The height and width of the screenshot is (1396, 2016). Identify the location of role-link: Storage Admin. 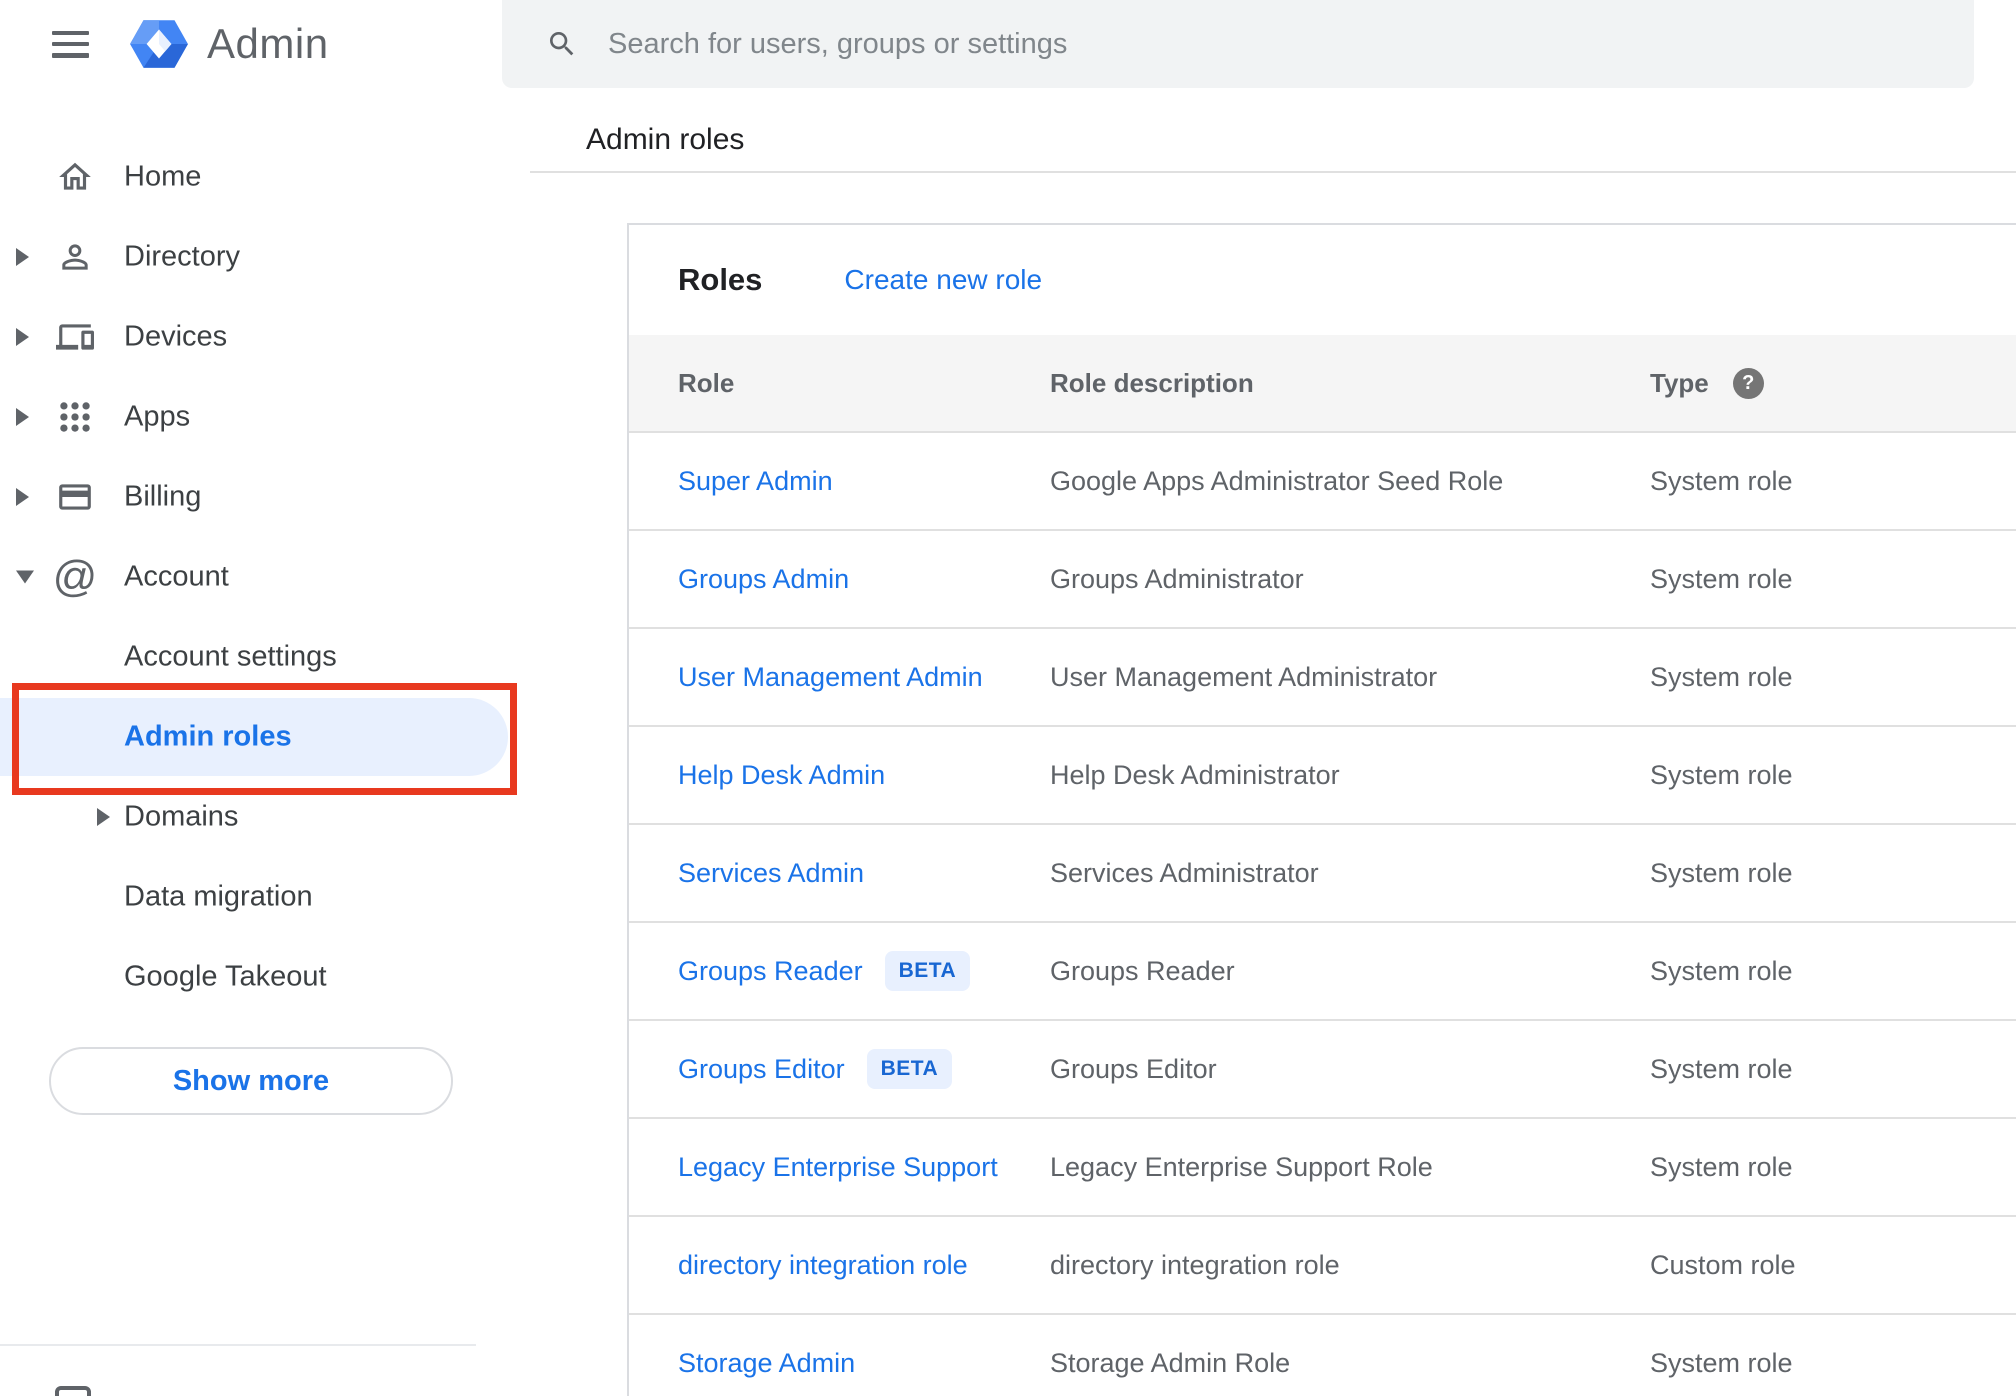
(766, 1363).